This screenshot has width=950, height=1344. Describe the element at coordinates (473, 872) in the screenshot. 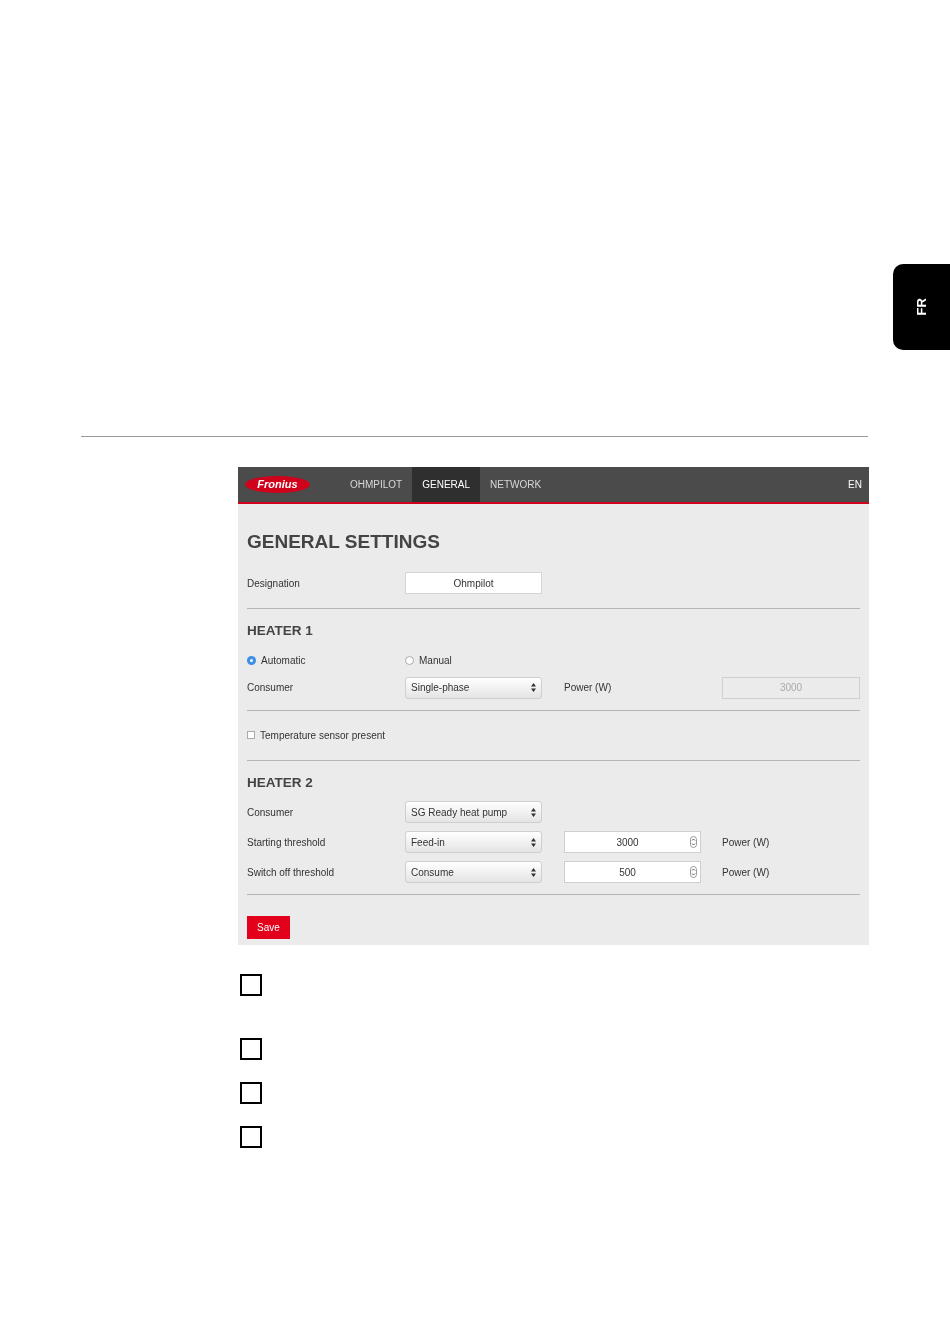

I see `dropdown: Consume` at that location.